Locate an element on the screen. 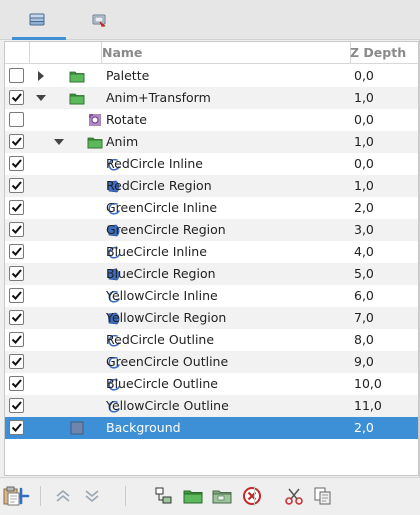 This screenshot has height=515, width=420. toolbar-separator is located at coordinates (254, 496).